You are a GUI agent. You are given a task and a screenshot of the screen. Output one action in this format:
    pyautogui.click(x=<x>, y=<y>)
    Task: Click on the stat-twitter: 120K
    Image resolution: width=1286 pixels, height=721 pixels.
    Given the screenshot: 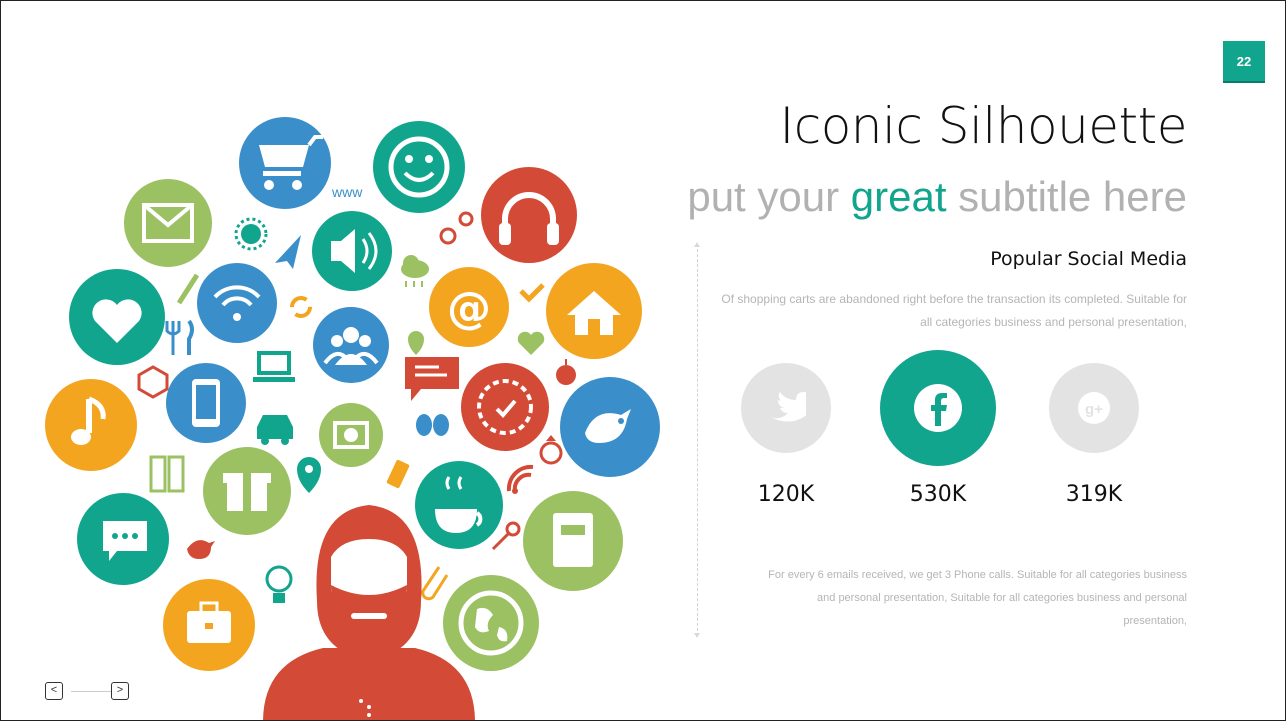 What is the action you would take?
    pyautogui.click(x=786, y=435)
    